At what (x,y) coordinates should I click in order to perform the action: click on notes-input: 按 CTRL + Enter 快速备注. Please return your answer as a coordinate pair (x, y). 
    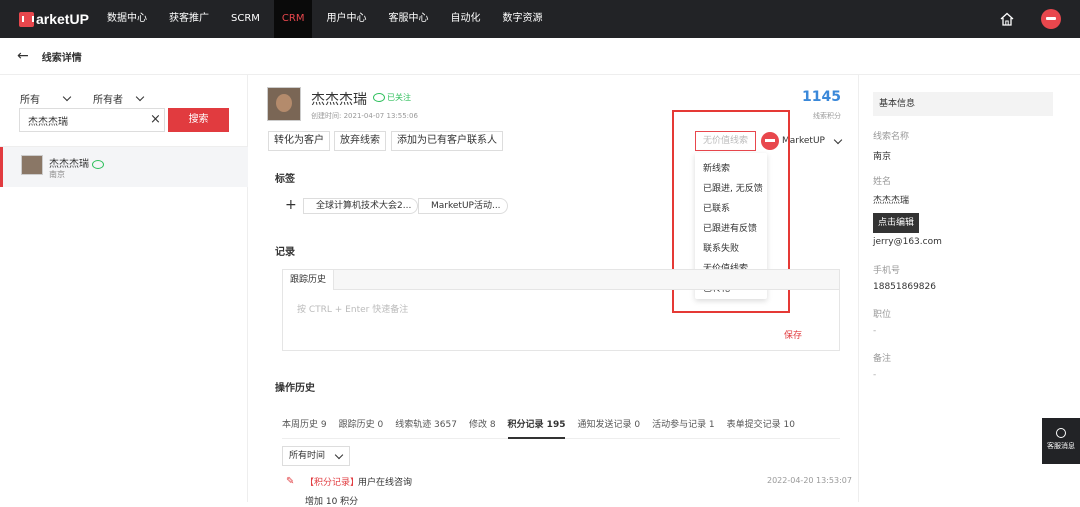
    Looking at the image, I should click on (352, 308).